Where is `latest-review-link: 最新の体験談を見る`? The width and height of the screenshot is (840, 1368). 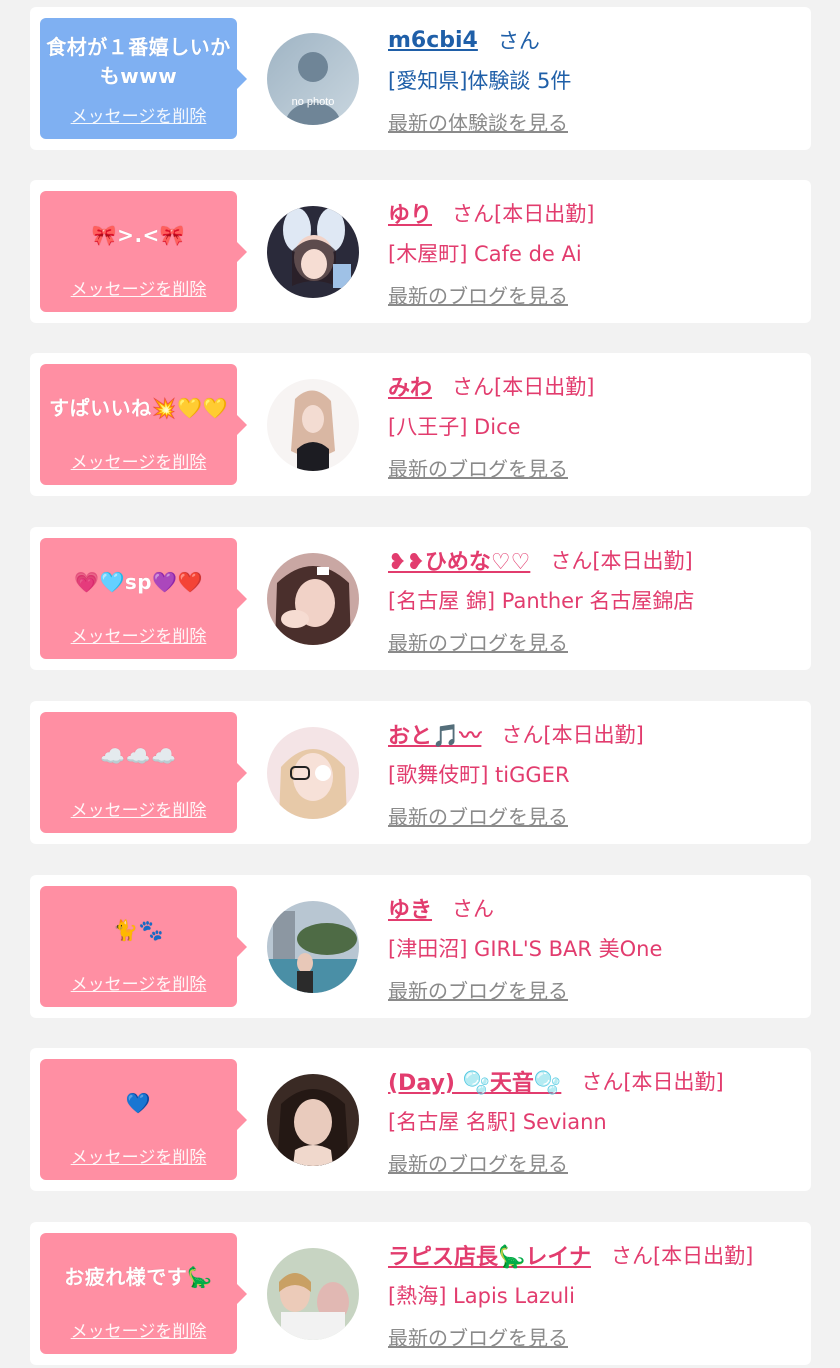
latest-review-link: 最新の体験談を見る is located at coordinates (478, 121).